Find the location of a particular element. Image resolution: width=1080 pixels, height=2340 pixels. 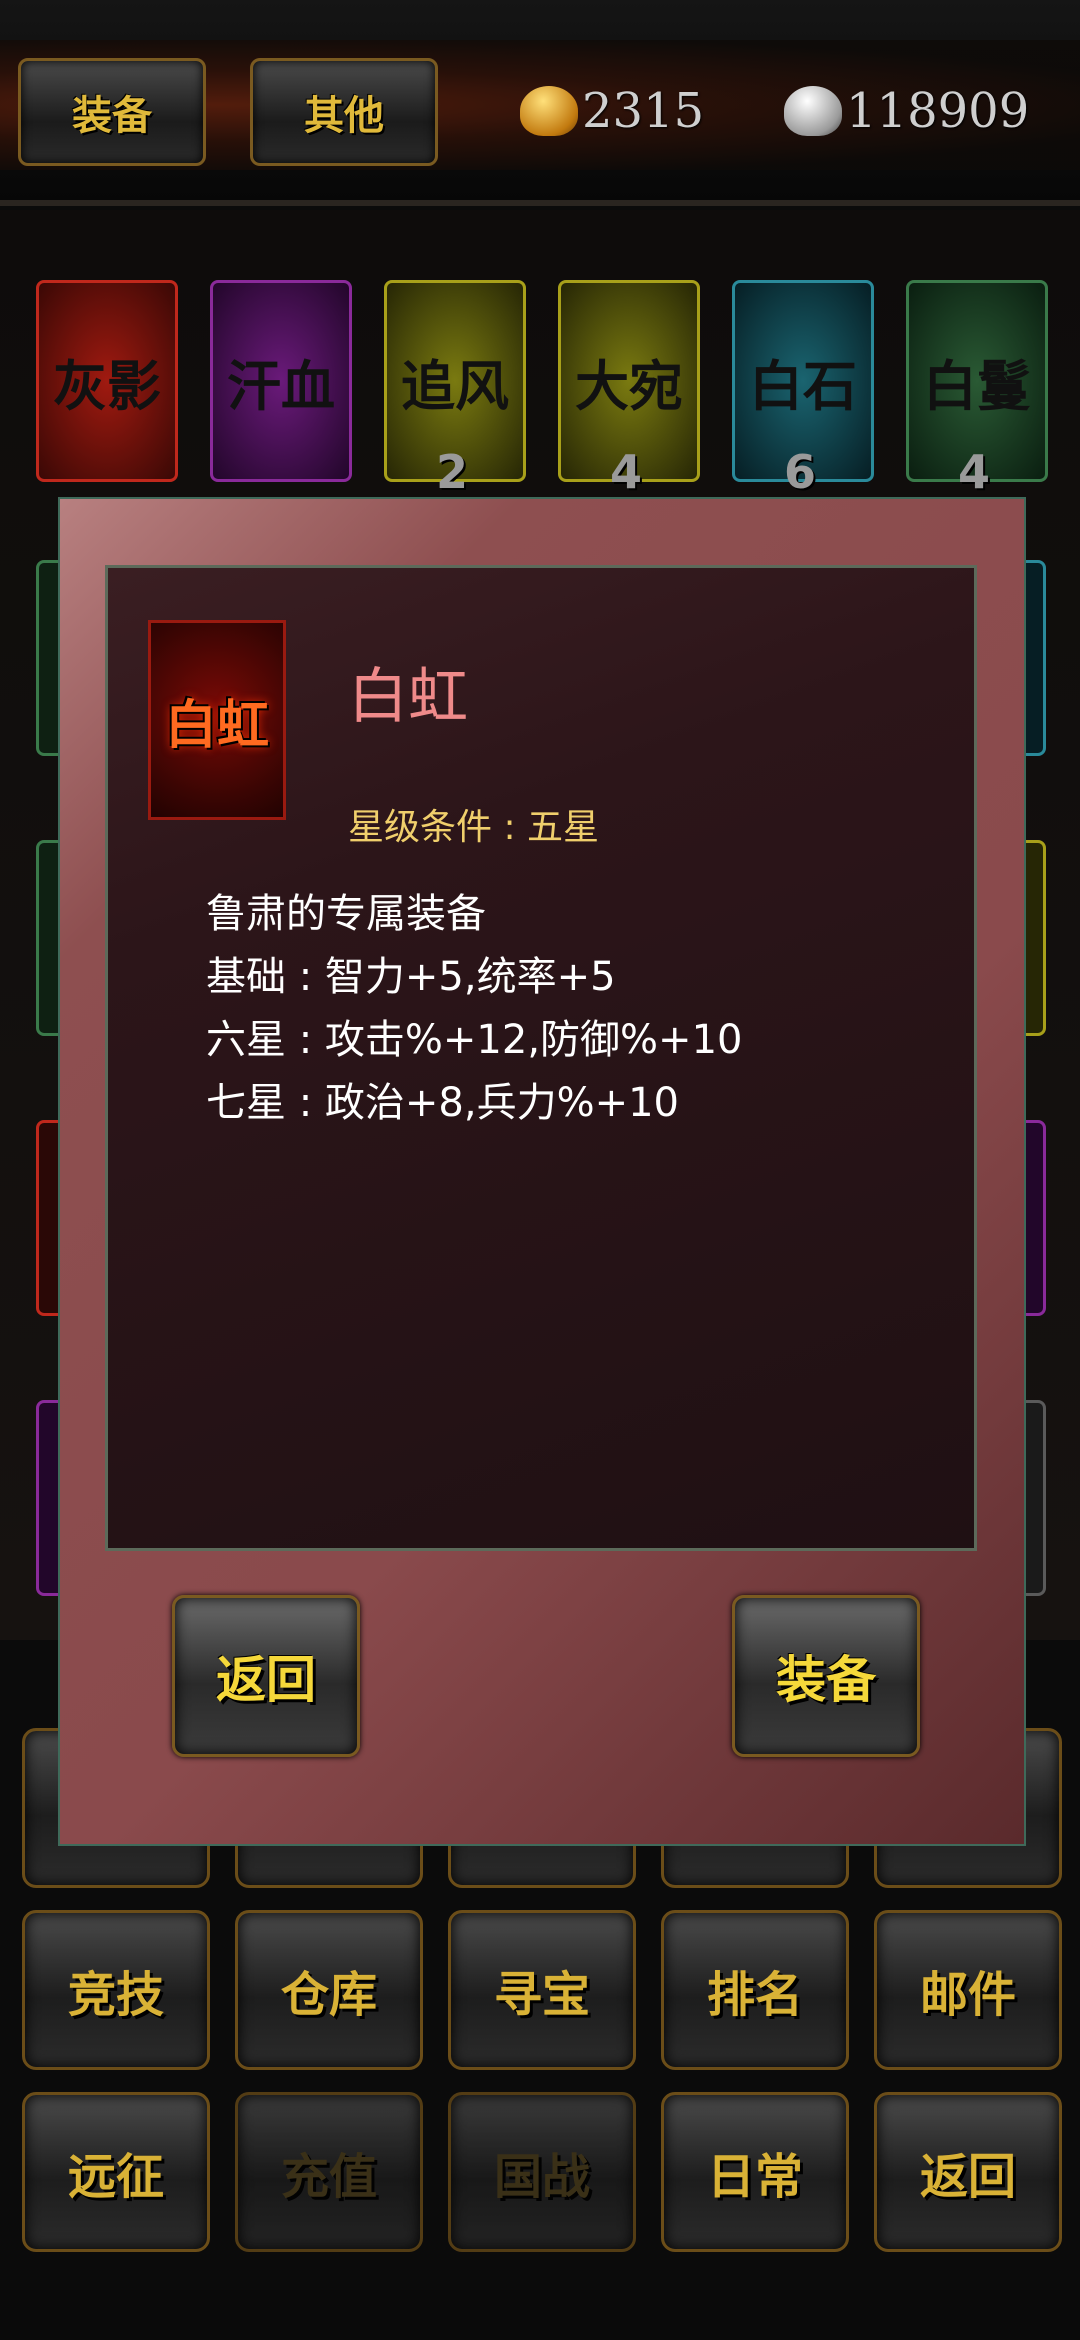

menu-button-ranking: 排名 is located at coordinates (755, 1990).